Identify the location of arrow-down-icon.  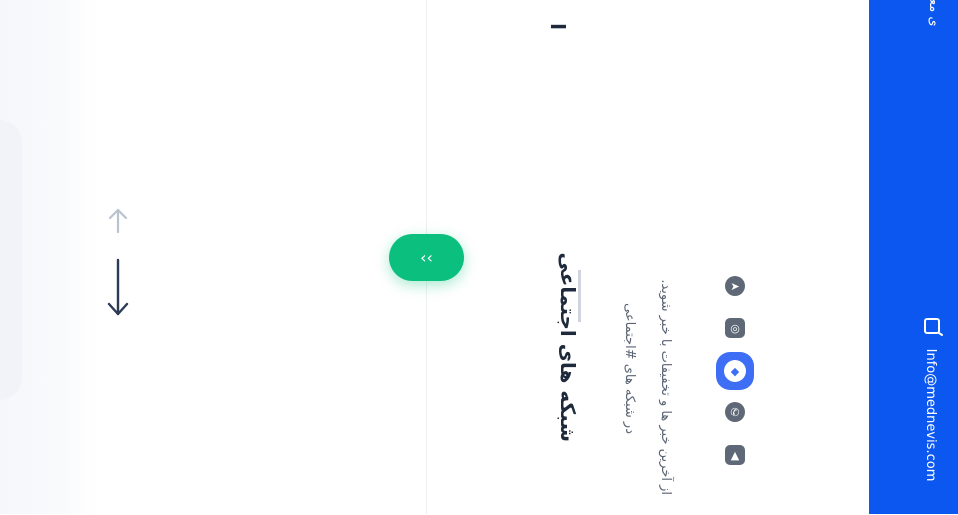
(118, 288).